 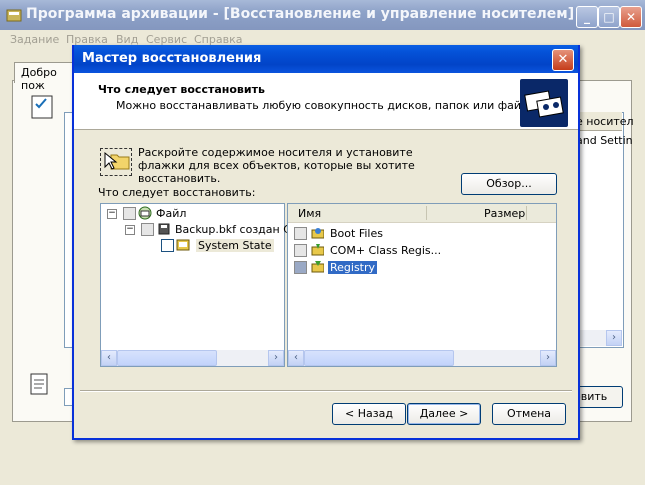 What do you see at coordinates (145, 213) in the screenshot?
I see `file-media-icon` at bounding box center [145, 213].